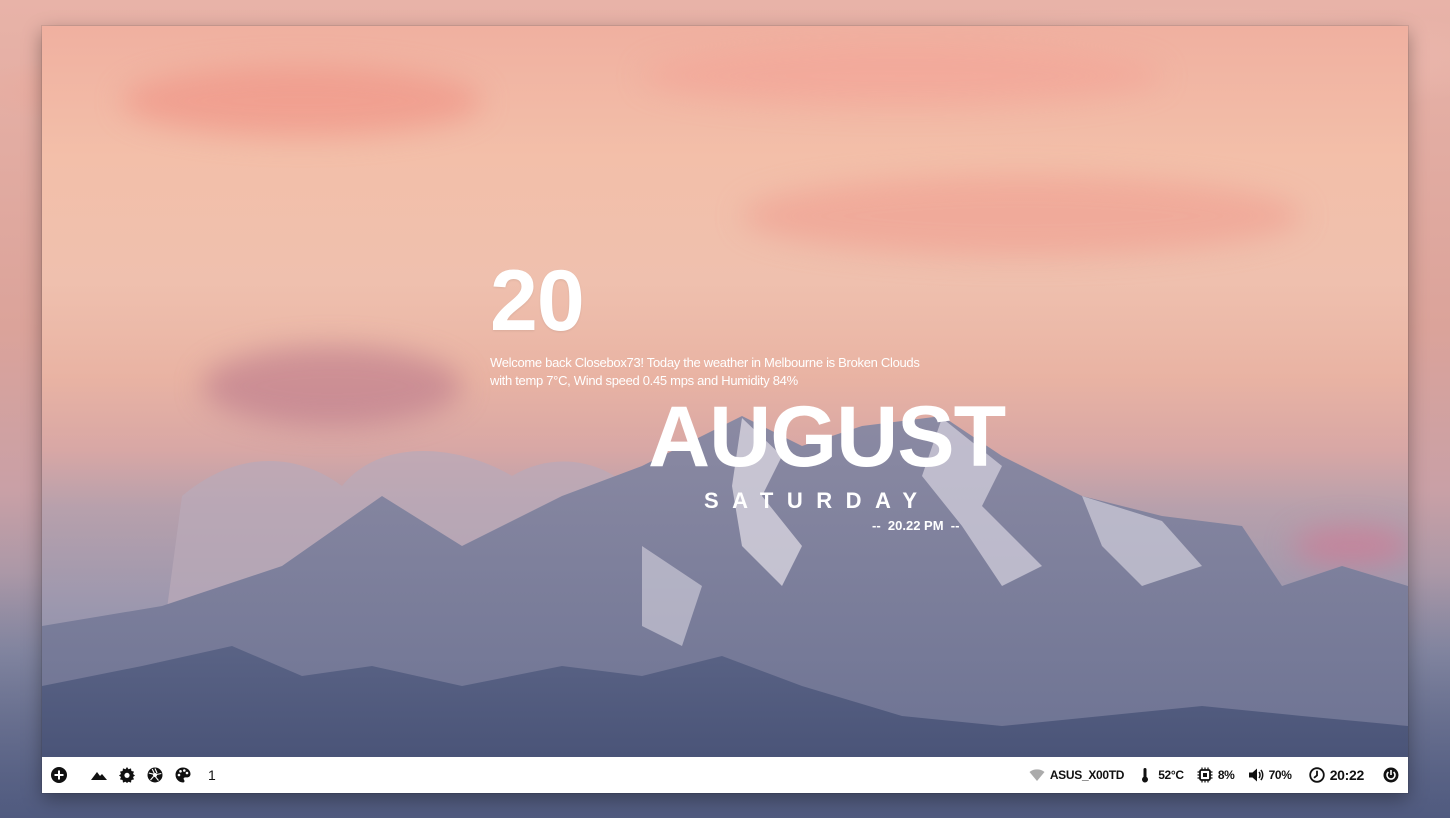  What do you see at coordinates (1171, 775) in the screenshot?
I see `temperature-value: 52°C` at bounding box center [1171, 775].